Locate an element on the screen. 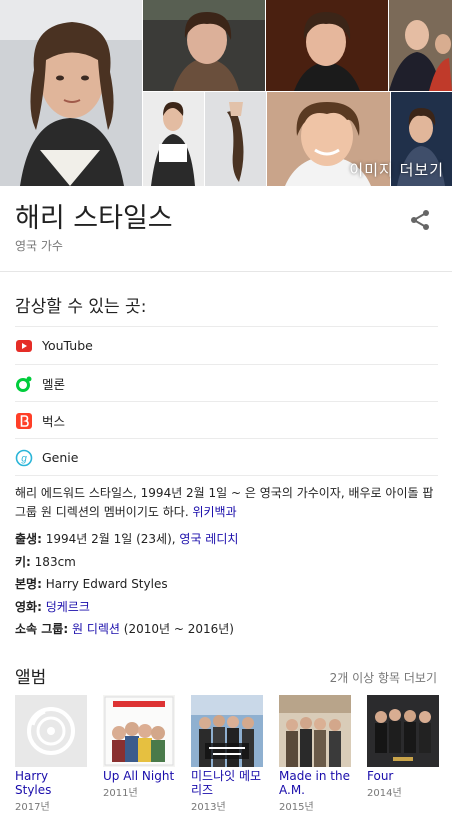 The width and height of the screenshot is (452, 822). service-youtube: YouTube is located at coordinates (226, 345).